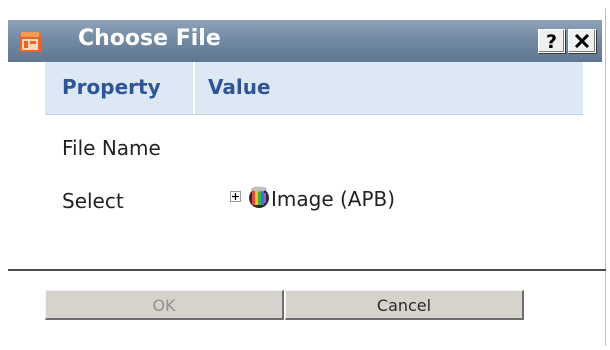 This screenshot has width=610, height=350. Describe the element at coordinates (111, 148) in the screenshot. I see `property-label-file-name: File Name` at that location.